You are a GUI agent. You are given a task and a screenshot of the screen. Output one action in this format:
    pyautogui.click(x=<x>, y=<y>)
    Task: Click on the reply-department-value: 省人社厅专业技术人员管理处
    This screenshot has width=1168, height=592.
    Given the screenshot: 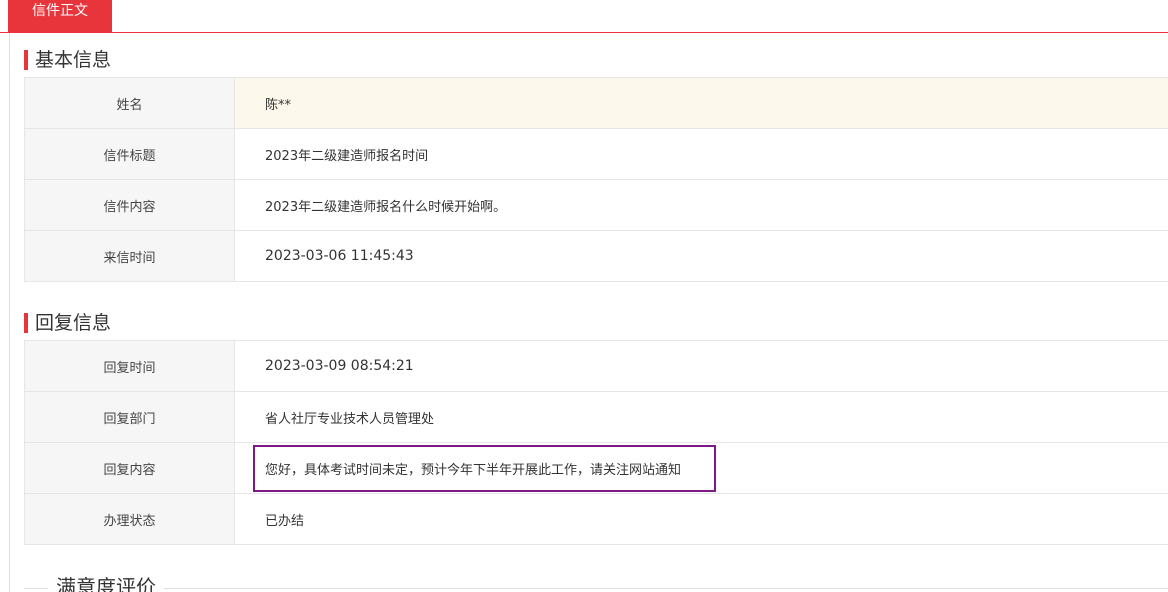 What is the action you would take?
    pyautogui.click(x=701, y=417)
    